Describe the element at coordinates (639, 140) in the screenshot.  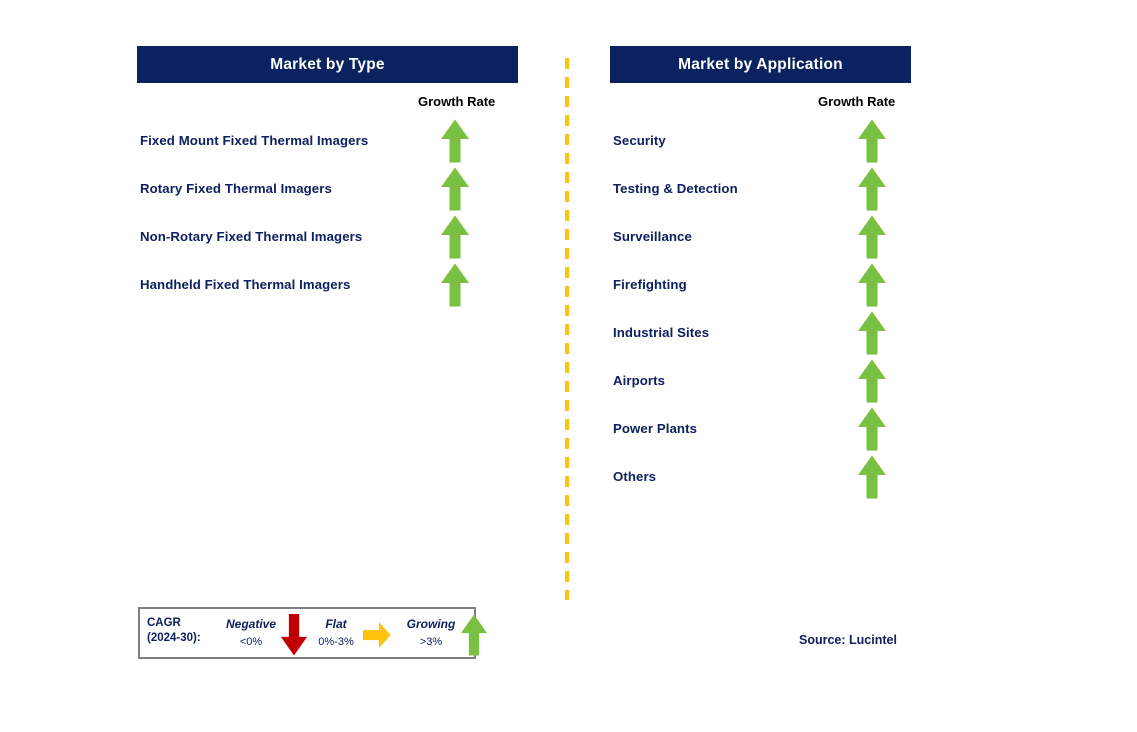
I see `row-label: Security` at that location.